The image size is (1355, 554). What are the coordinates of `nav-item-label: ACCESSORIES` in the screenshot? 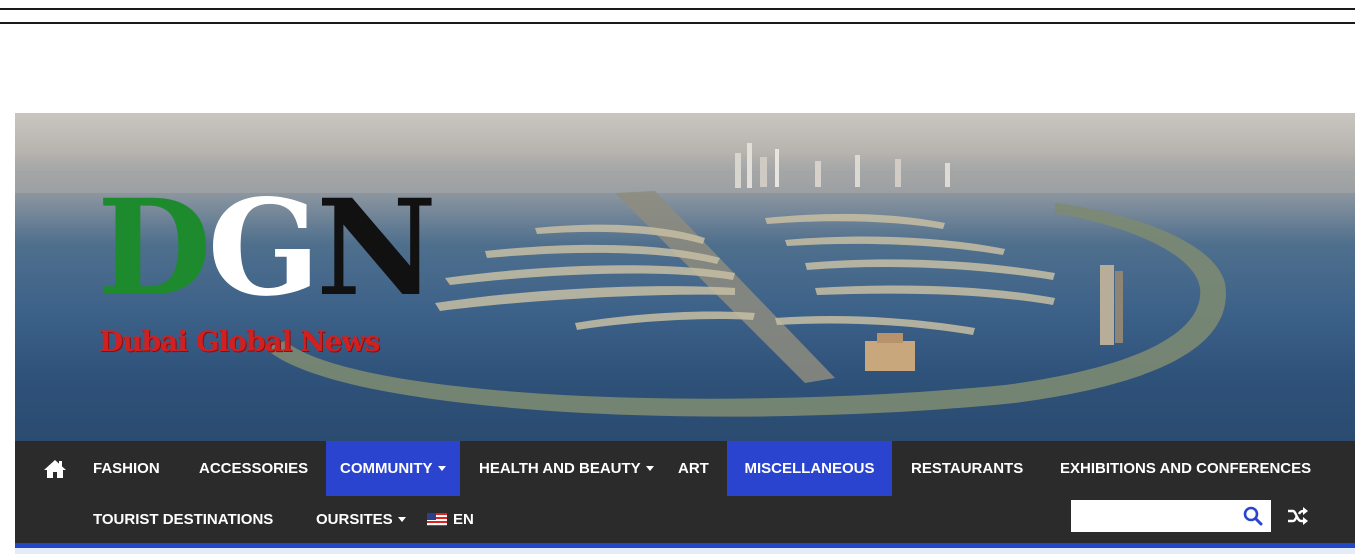 It's located at (254, 468).